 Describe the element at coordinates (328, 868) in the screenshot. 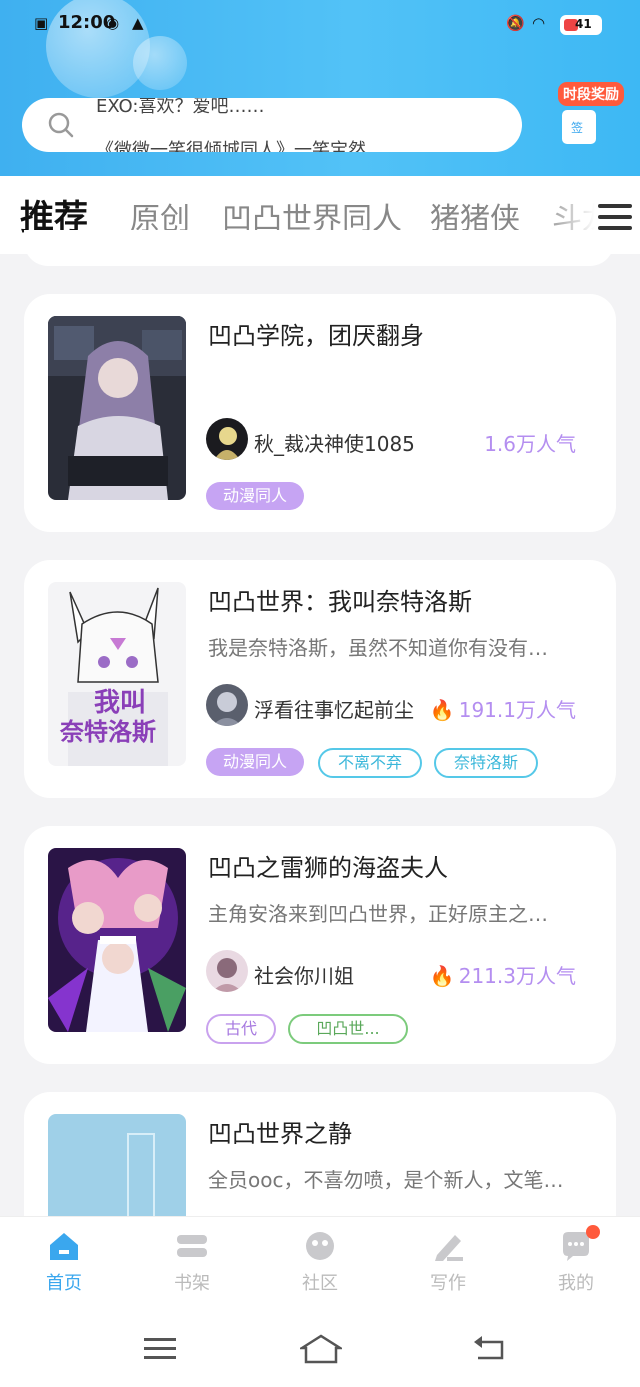

I see `book-title: 凹凸之雷狮的海盗夫人` at that location.